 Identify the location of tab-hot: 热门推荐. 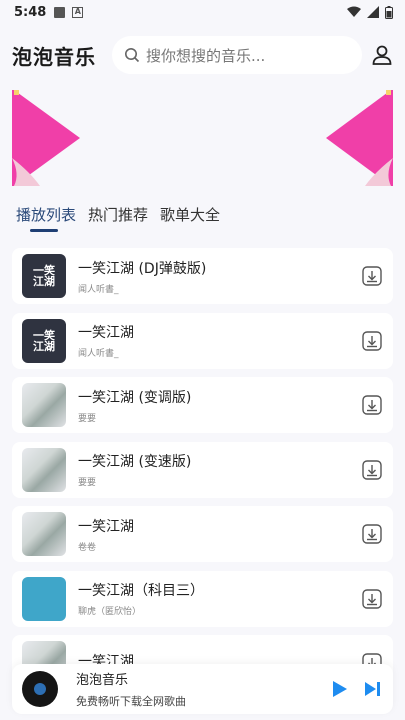
(118, 219).